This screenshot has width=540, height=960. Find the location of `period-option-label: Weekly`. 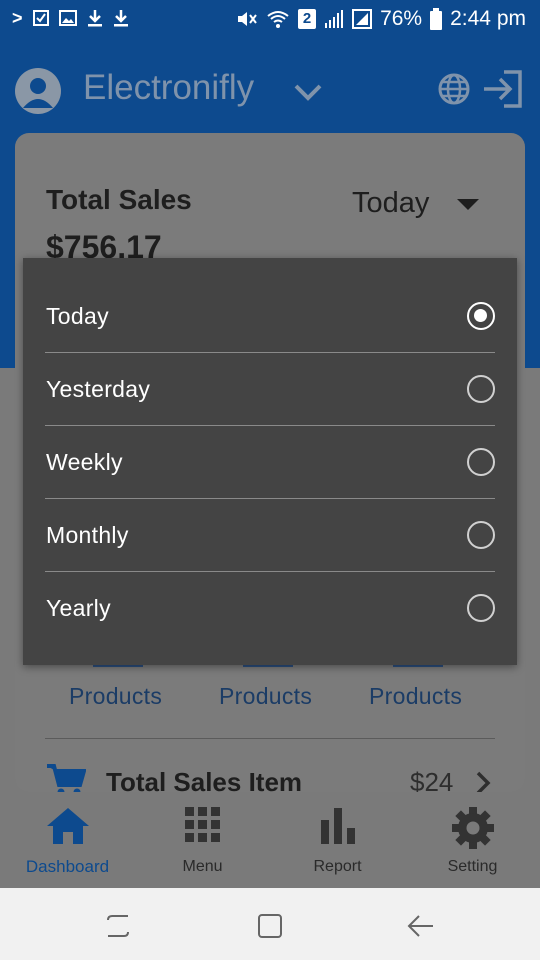

period-option-label: Weekly is located at coordinates (84, 462).